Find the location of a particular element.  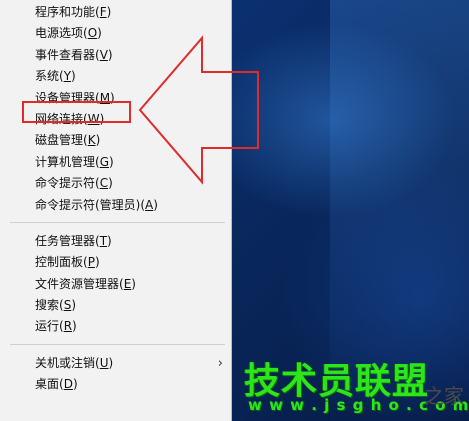

menu-item-task-manager: 任务管理器(T) is located at coordinates (115, 241).